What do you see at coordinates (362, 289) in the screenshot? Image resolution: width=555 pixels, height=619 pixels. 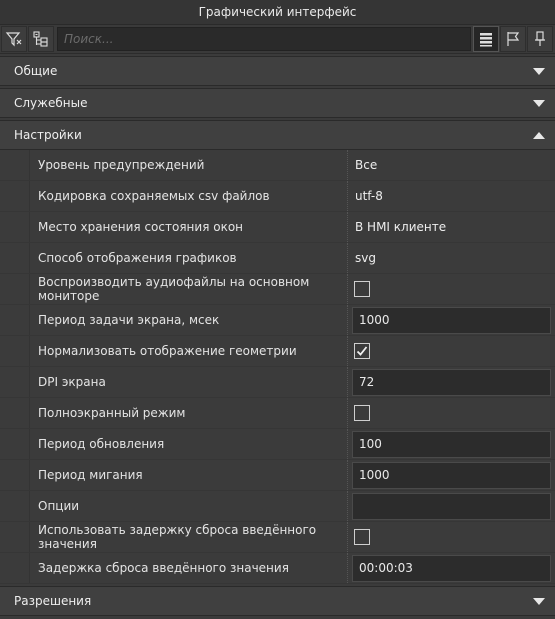 I see `play-audio-main-monitor-checkbox` at bounding box center [362, 289].